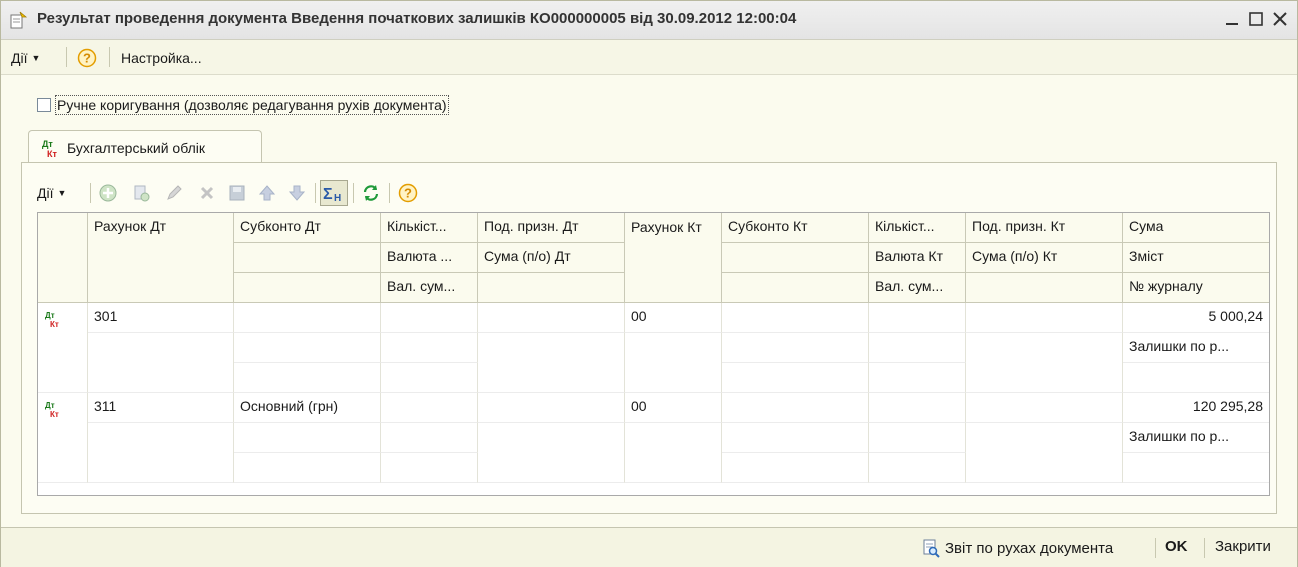  What do you see at coordinates (408, 193) in the screenshot?
I see `table-help-button: ?` at bounding box center [408, 193].